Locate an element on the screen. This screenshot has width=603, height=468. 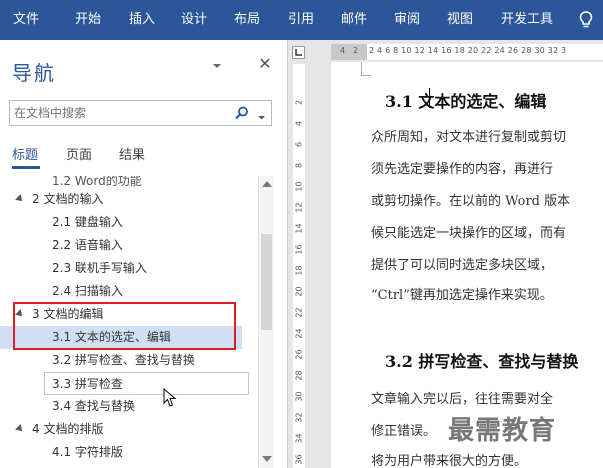
tab-design: 设计 is located at coordinates (194, 20).